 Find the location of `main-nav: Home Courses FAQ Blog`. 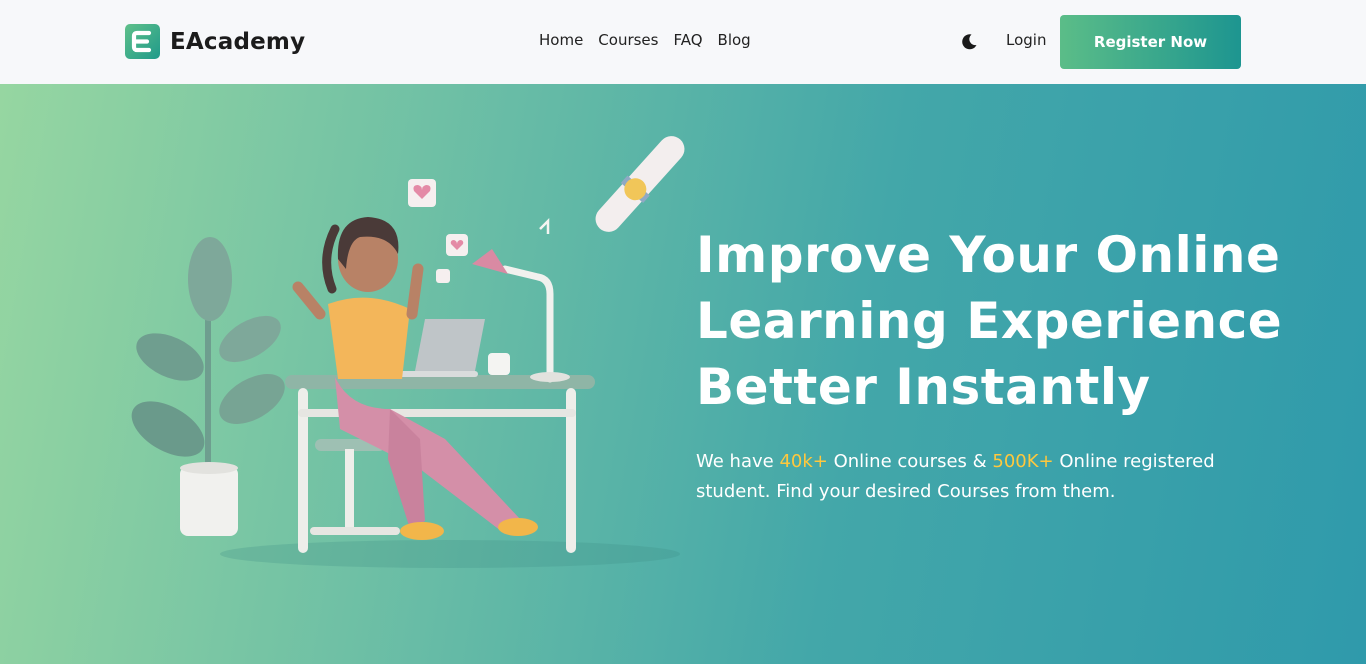

main-nav: Home Courses FAQ Blog is located at coordinates (645, 40).